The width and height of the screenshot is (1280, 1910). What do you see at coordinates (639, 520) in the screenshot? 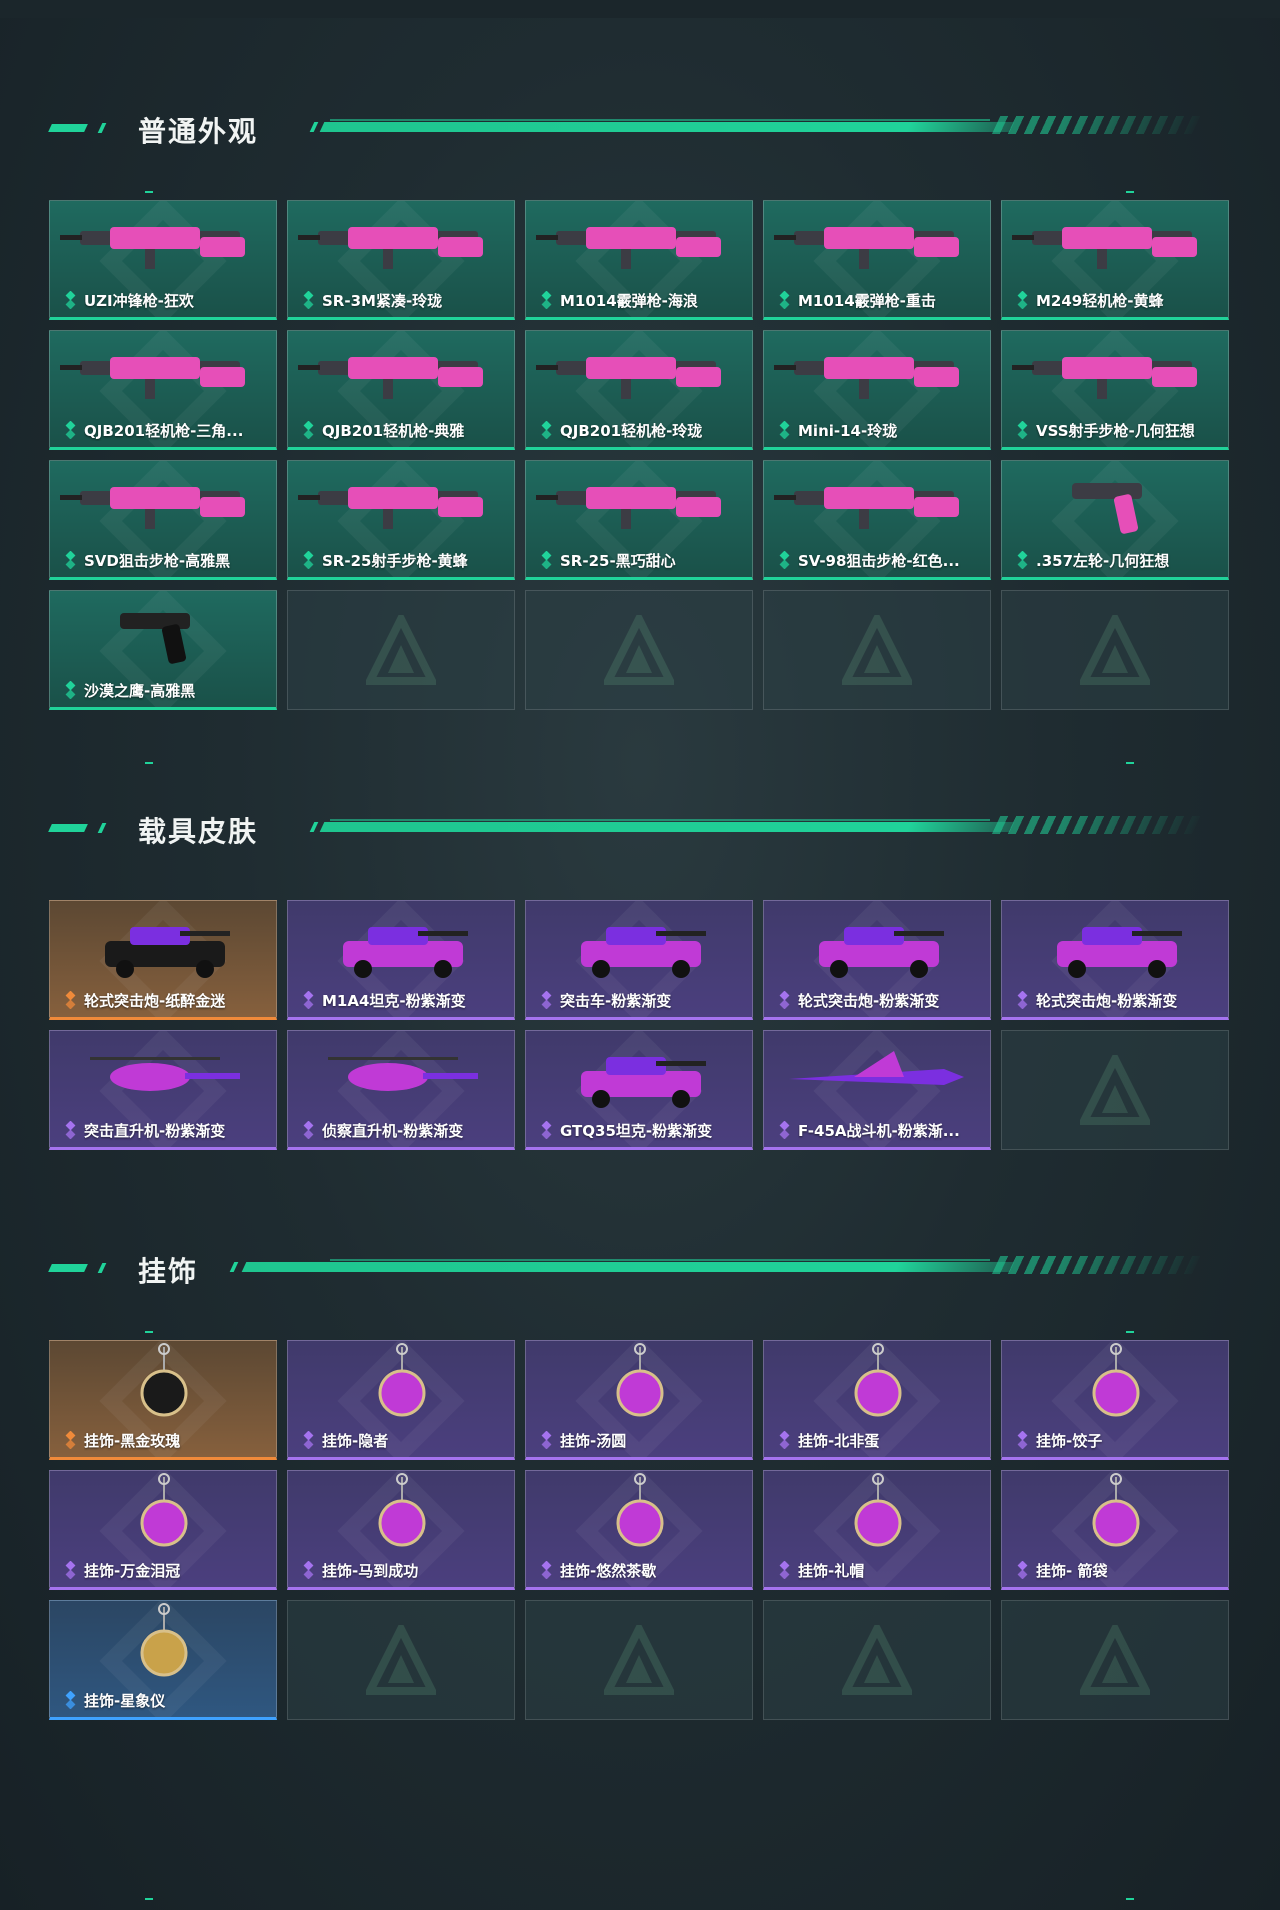
I see `item-card: SR-25-黑巧甜心` at bounding box center [639, 520].